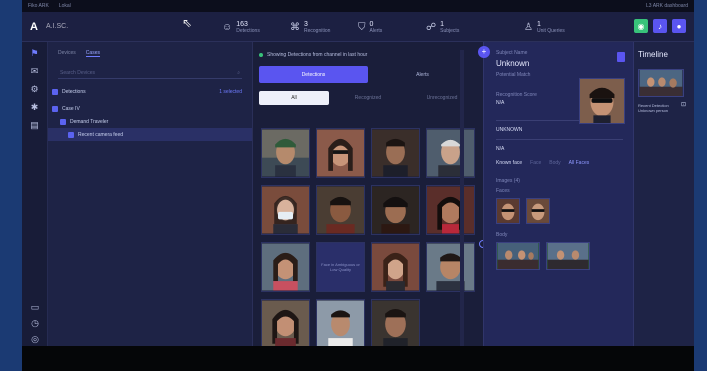 The height and width of the screenshot is (371, 707). What do you see at coordinates (150, 134) in the screenshot?
I see `tree-row-camera: Recent camera feed` at bounding box center [150, 134].